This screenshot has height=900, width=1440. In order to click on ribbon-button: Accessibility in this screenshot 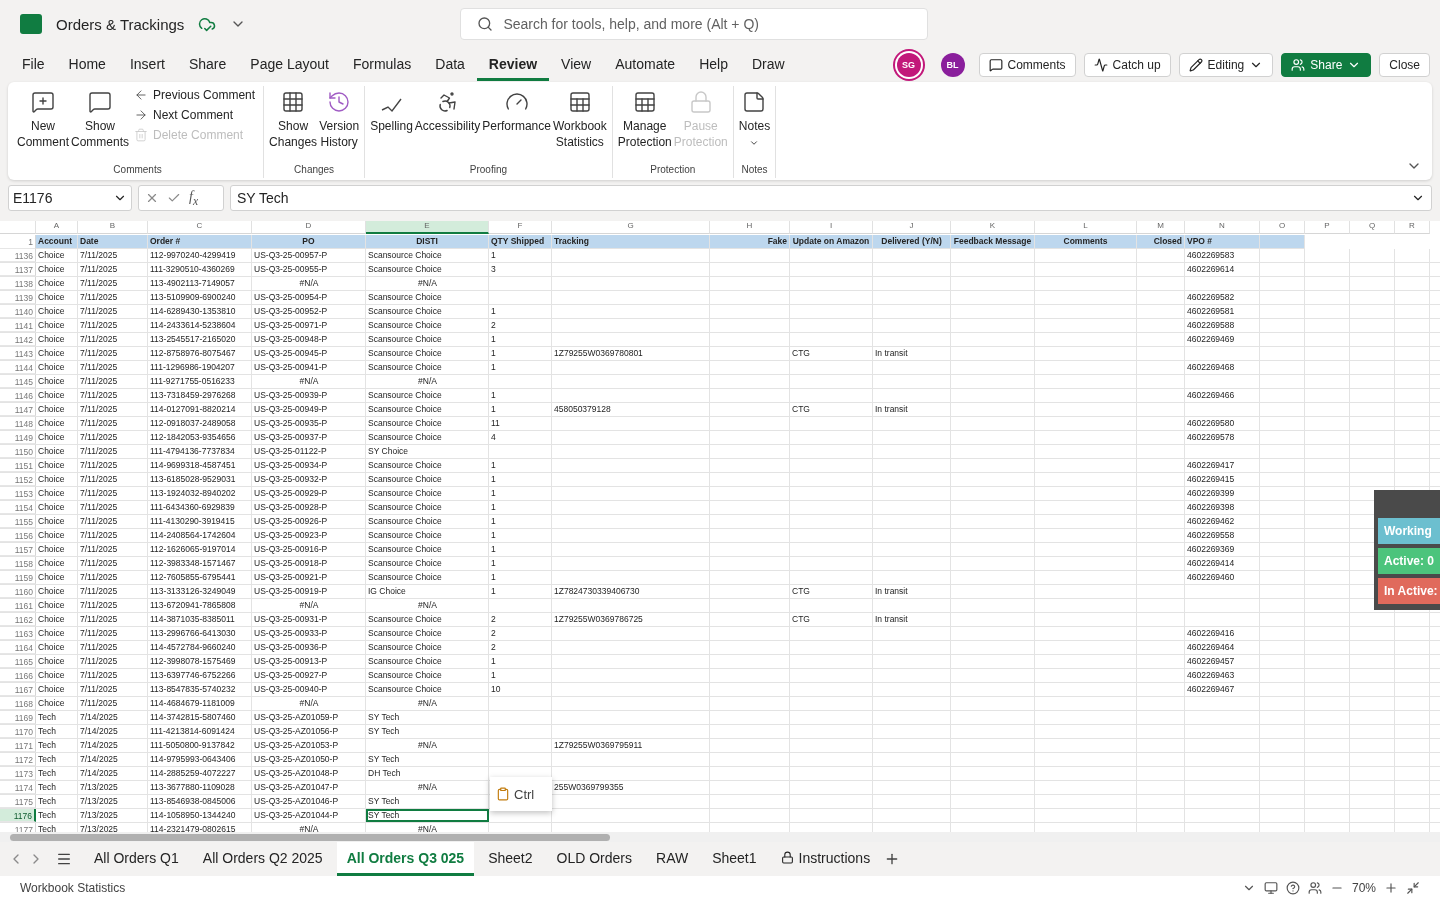, I will do `click(447, 125)`.